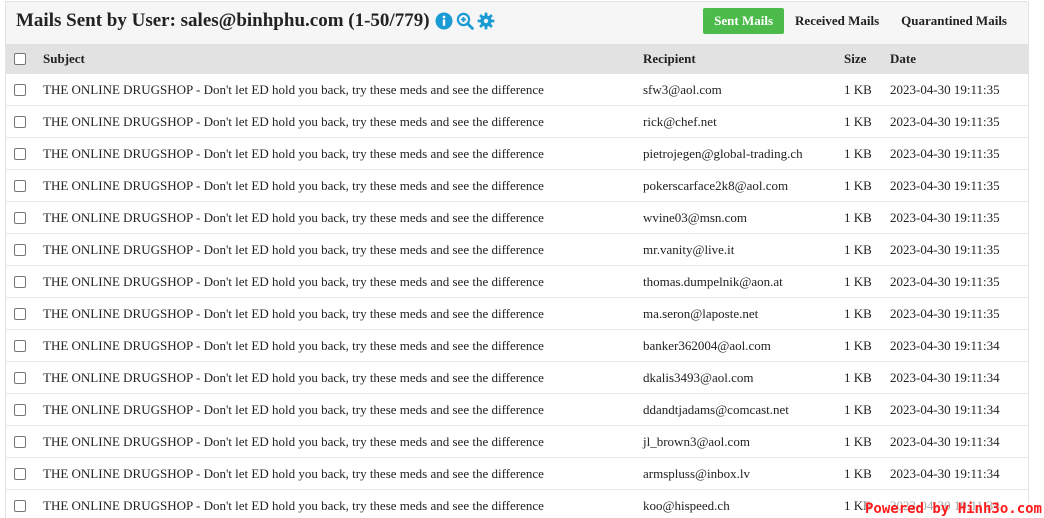  Describe the element at coordinates (723, 153) in the screenshot. I see `row-recipient: pietrojegen@global-trading.ch` at that location.